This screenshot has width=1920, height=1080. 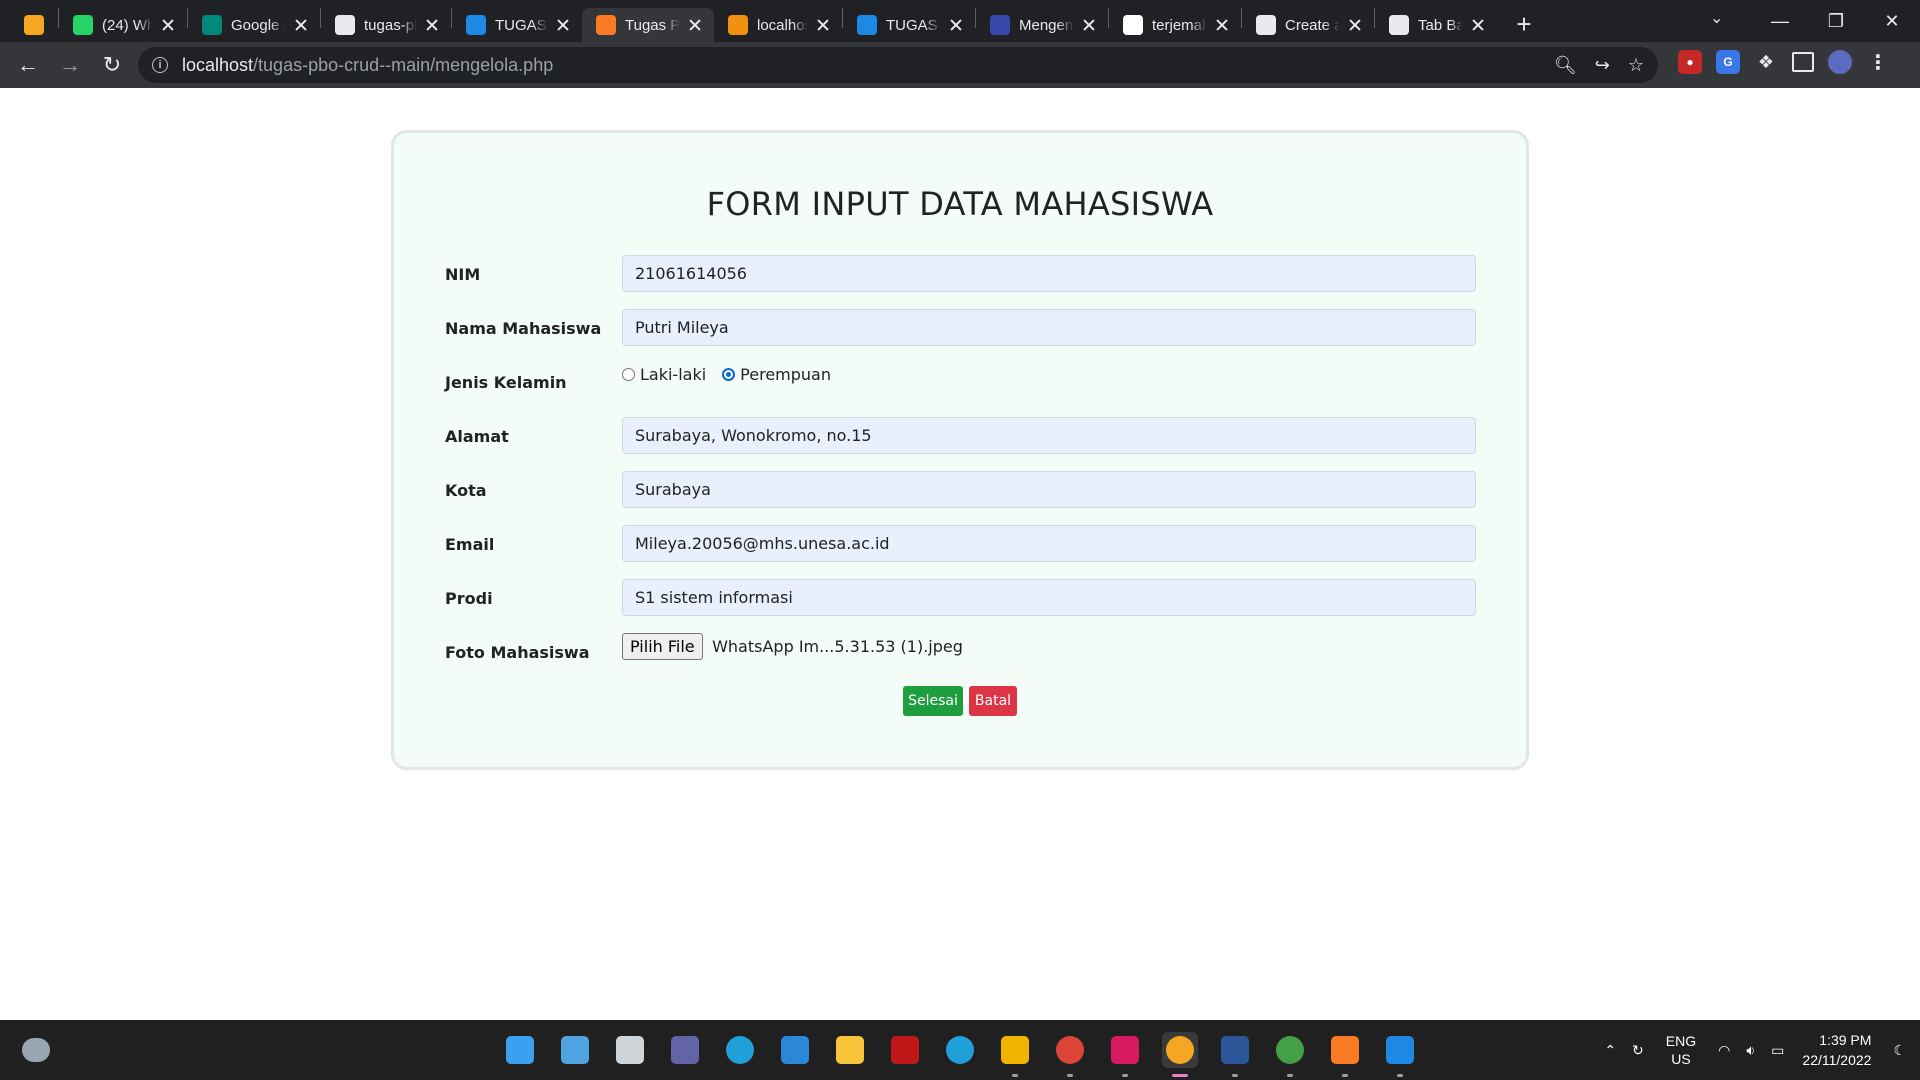 What do you see at coordinates (1290, 1050) in the screenshot?
I see `chrome-dev-icon-glyph` at bounding box center [1290, 1050].